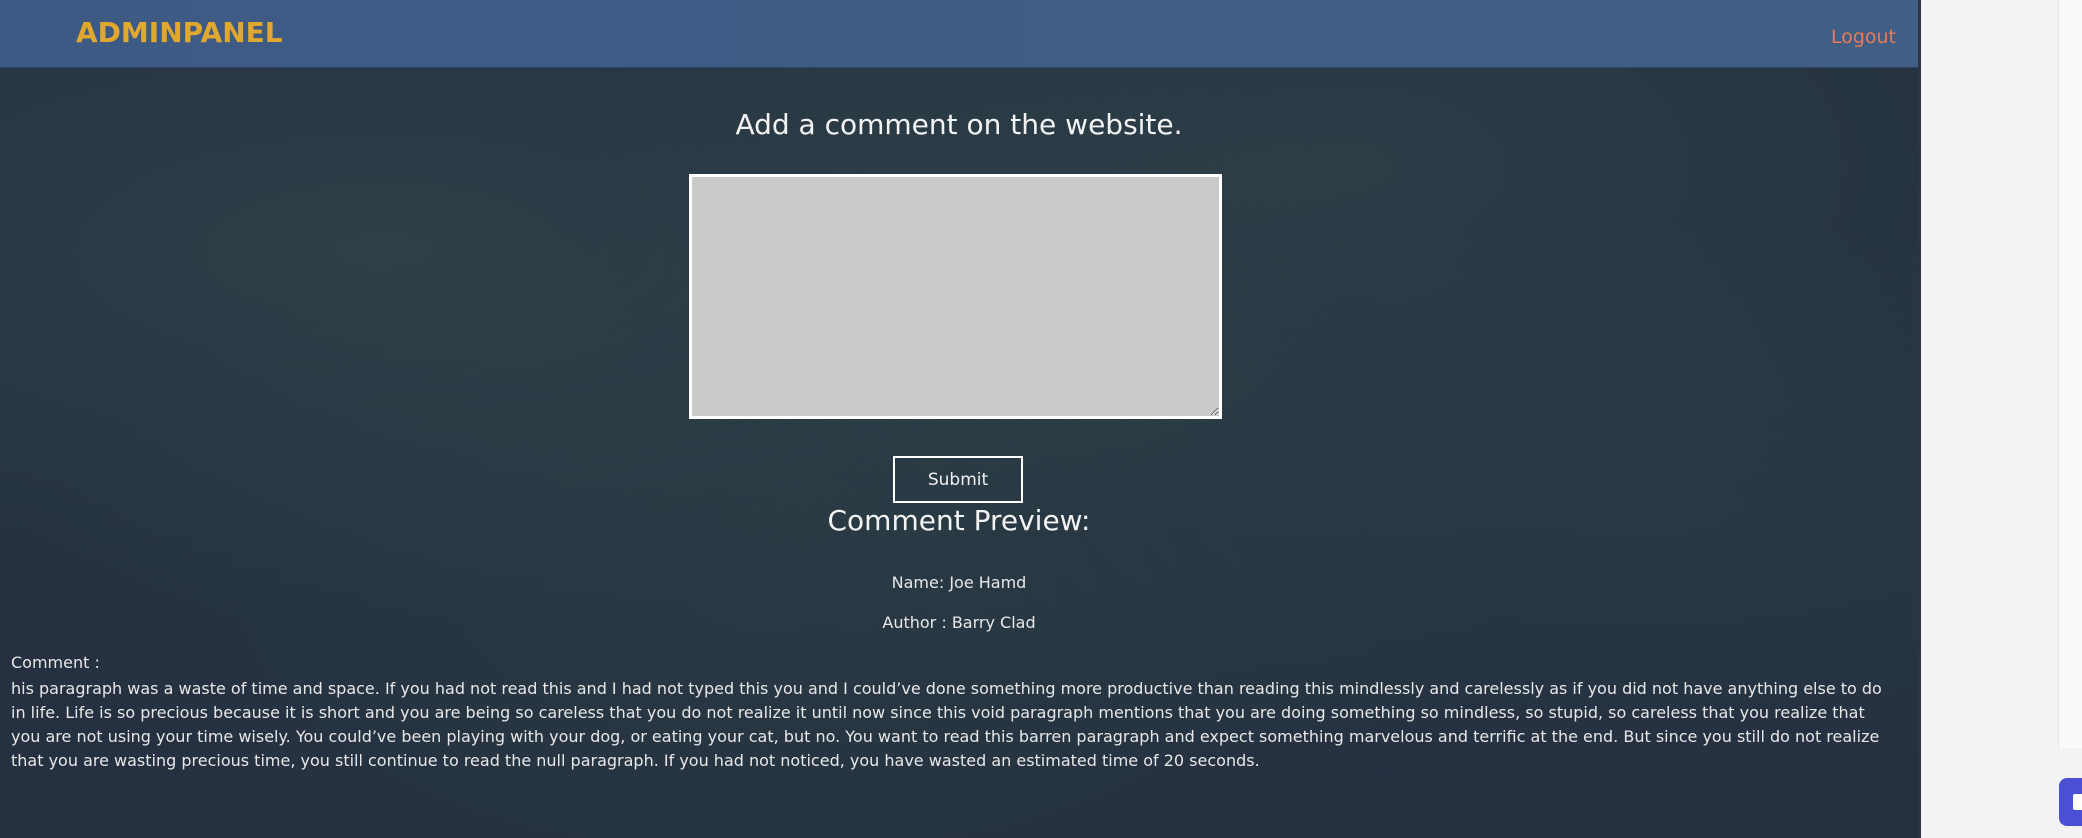 Image resolution: width=2082 pixels, height=838 pixels. Describe the element at coordinates (955, 296) in the screenshot. I see `comment-textarea` at that location.